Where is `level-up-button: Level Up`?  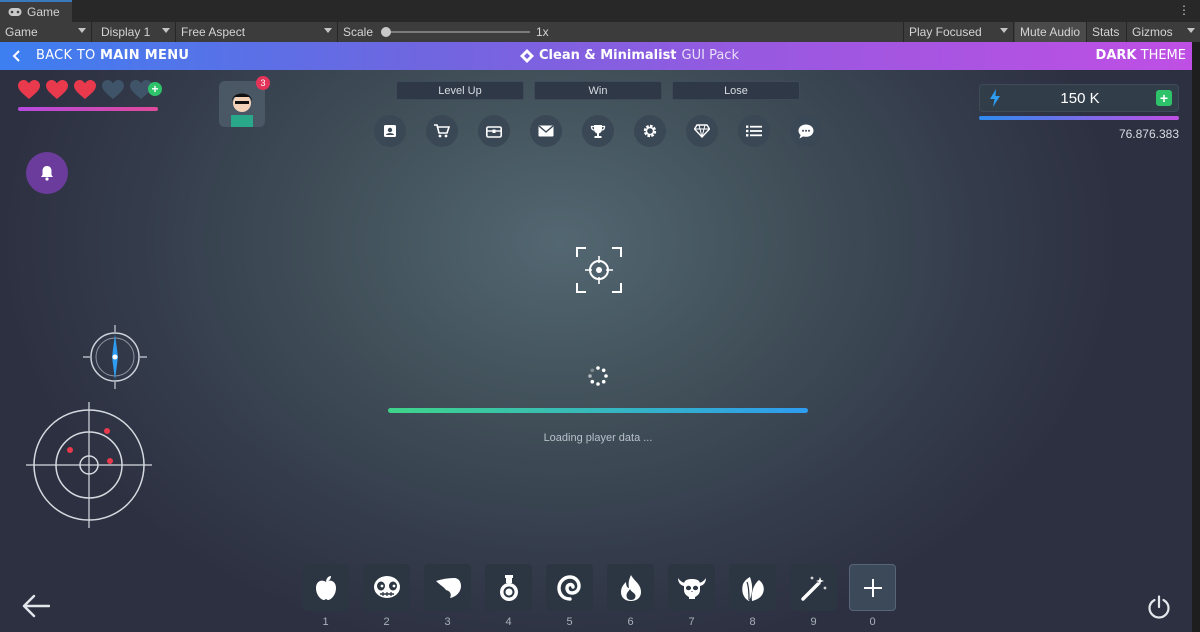
level-up-button: Level Up is located at coordinates (460, 90).